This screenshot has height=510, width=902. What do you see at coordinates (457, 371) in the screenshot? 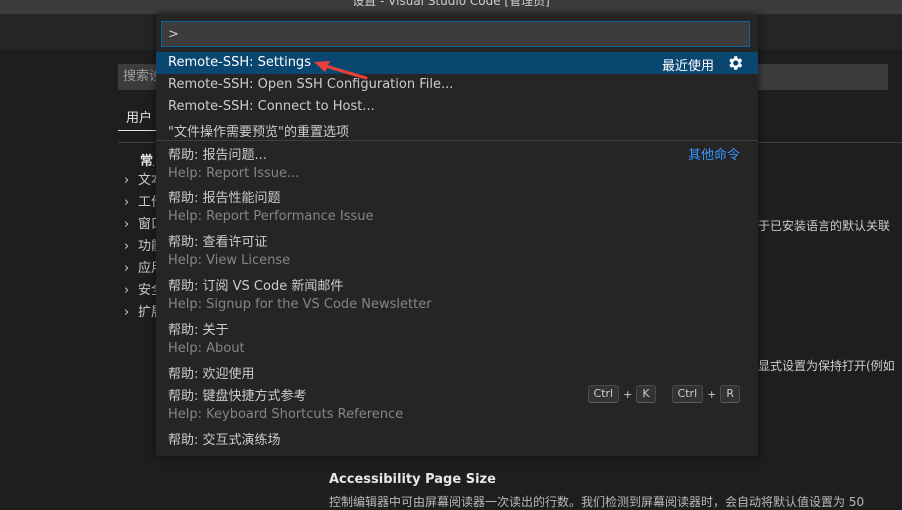
I see `command-item: 帮助: 欢迎使用` at bounding box center [457, 371].